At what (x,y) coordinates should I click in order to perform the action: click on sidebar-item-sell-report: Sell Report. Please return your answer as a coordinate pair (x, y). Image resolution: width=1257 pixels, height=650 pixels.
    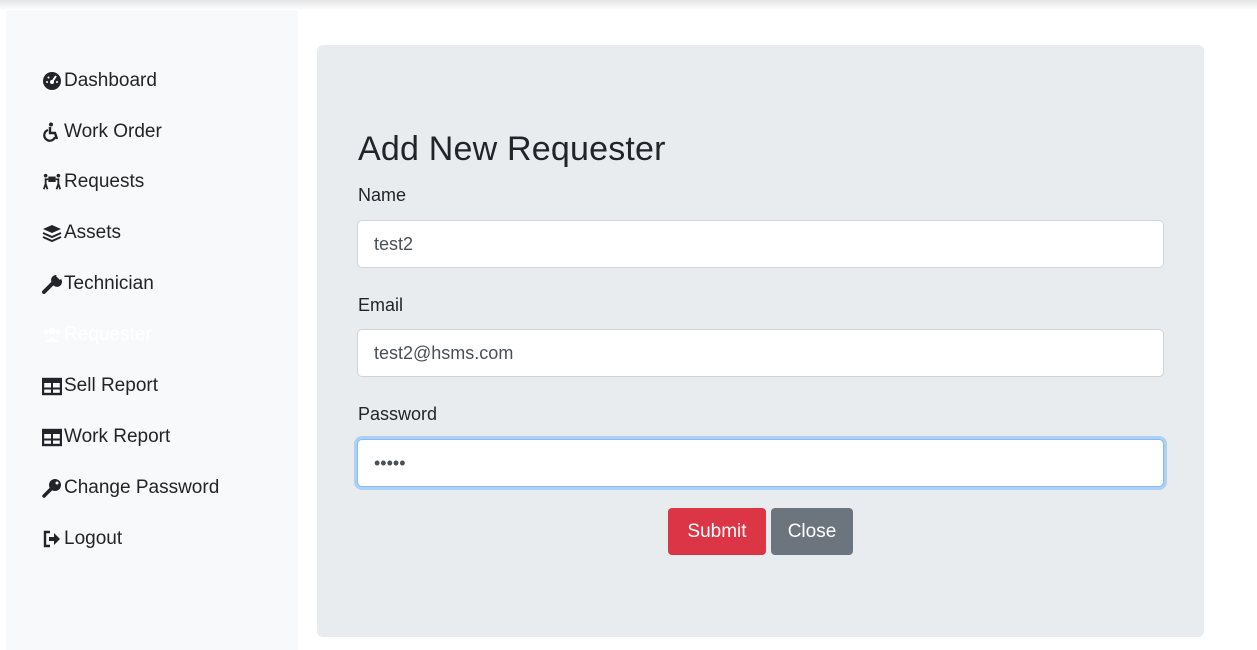
    Looking at the image, I should click on (100, 386).